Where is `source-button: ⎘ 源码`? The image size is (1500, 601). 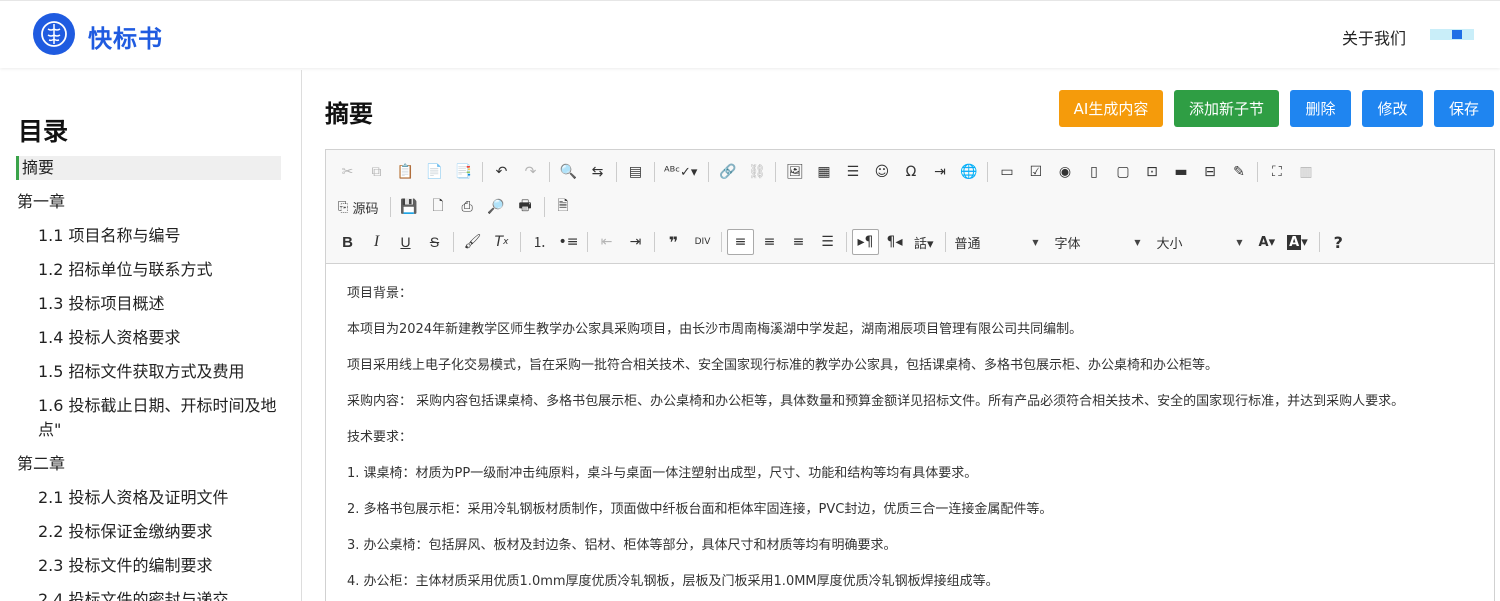 source-button: ⎘ 源码 is located at coordinates (359, 207).